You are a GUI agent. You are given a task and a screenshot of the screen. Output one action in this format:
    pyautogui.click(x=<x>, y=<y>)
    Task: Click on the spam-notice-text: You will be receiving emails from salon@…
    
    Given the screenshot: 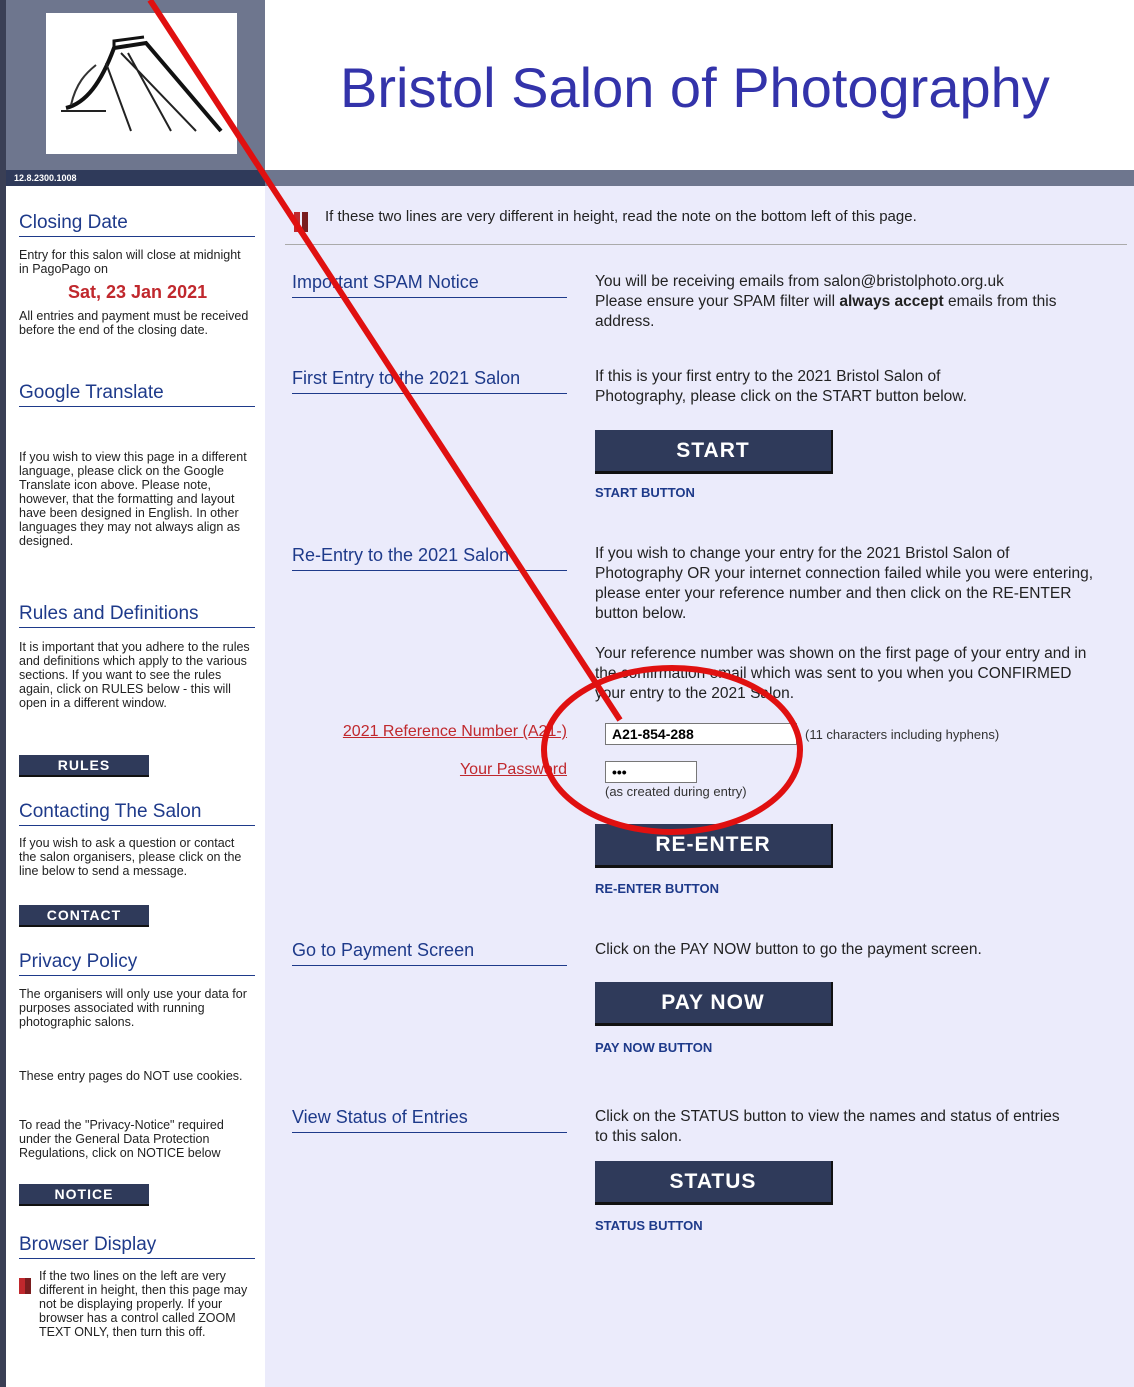 What is the action you would take?
    pyautogui.click(x=845, y=302)
    